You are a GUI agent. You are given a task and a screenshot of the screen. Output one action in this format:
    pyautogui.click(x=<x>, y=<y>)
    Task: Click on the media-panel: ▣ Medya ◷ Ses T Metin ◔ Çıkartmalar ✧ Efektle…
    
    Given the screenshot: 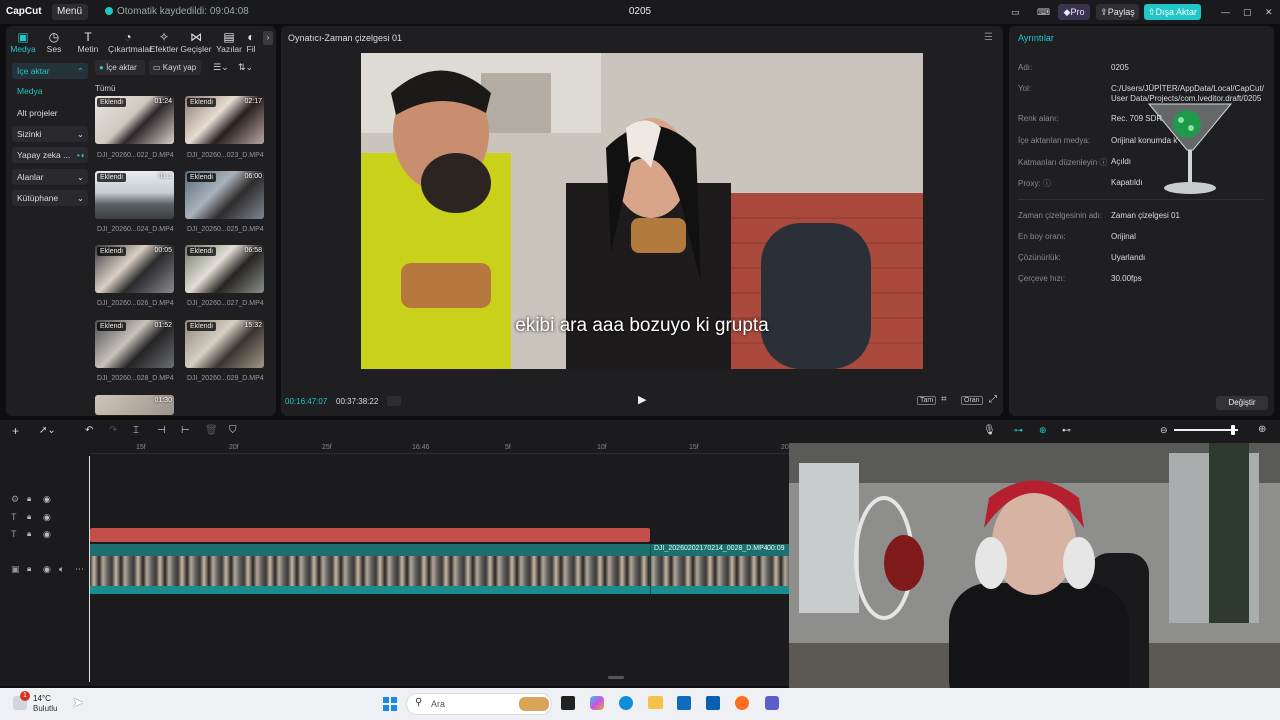 What is the action you would take?
    pyautogui.click(x=141, y=221)
    